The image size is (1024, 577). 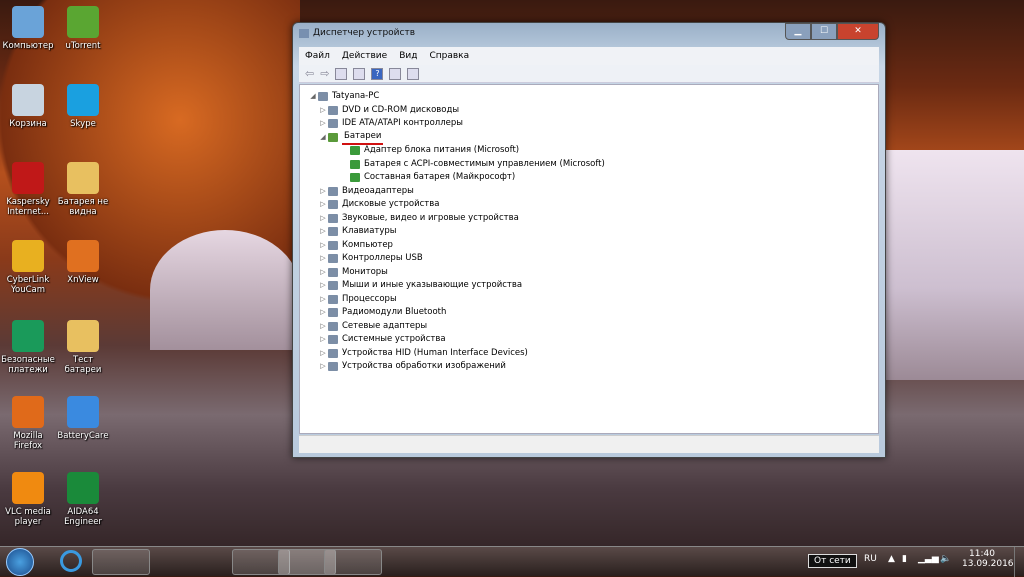 I want to click on taskbar-xnview, so click(x=353, y=562).